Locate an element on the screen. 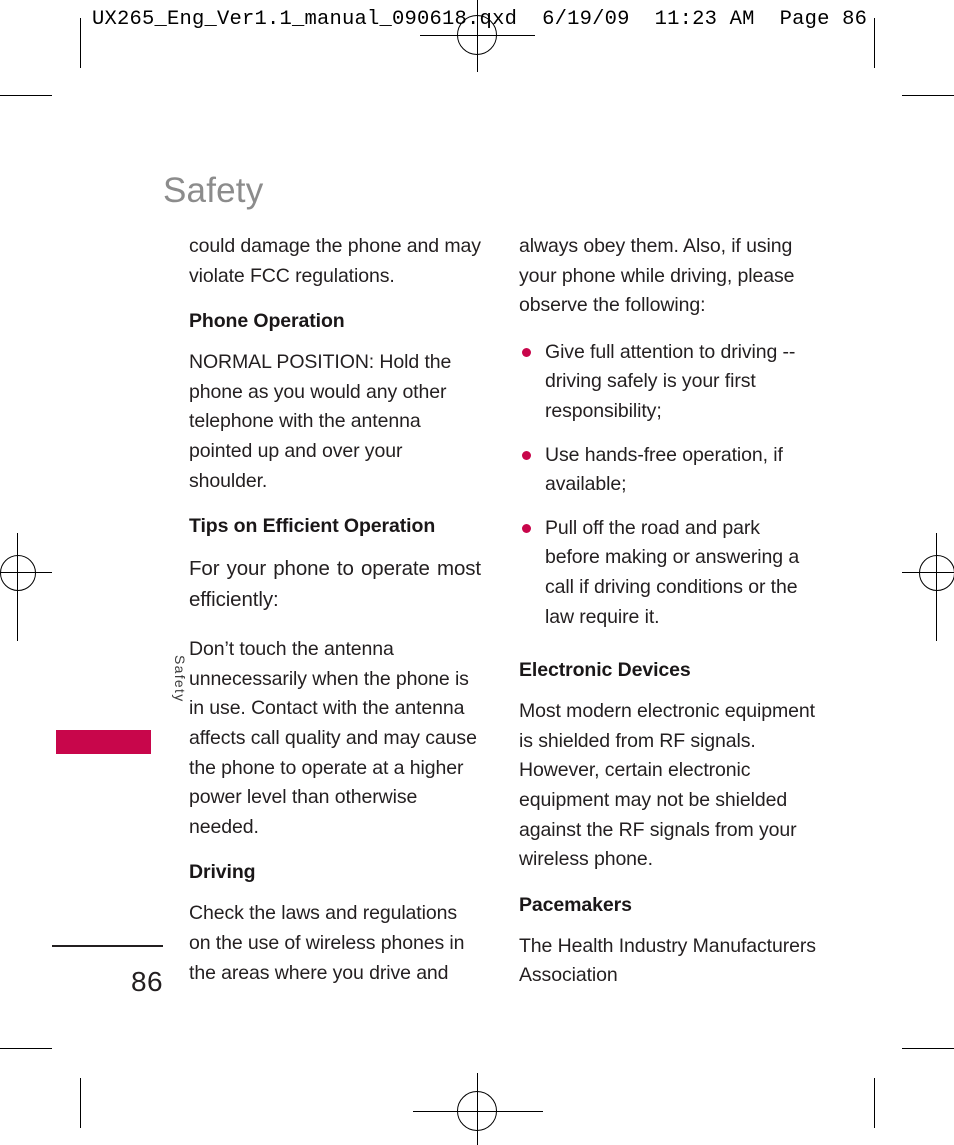 This screenshot has width=954, height=1145. crop-mark-bottom-left-horizontal is located at coordinates (26, 1048).